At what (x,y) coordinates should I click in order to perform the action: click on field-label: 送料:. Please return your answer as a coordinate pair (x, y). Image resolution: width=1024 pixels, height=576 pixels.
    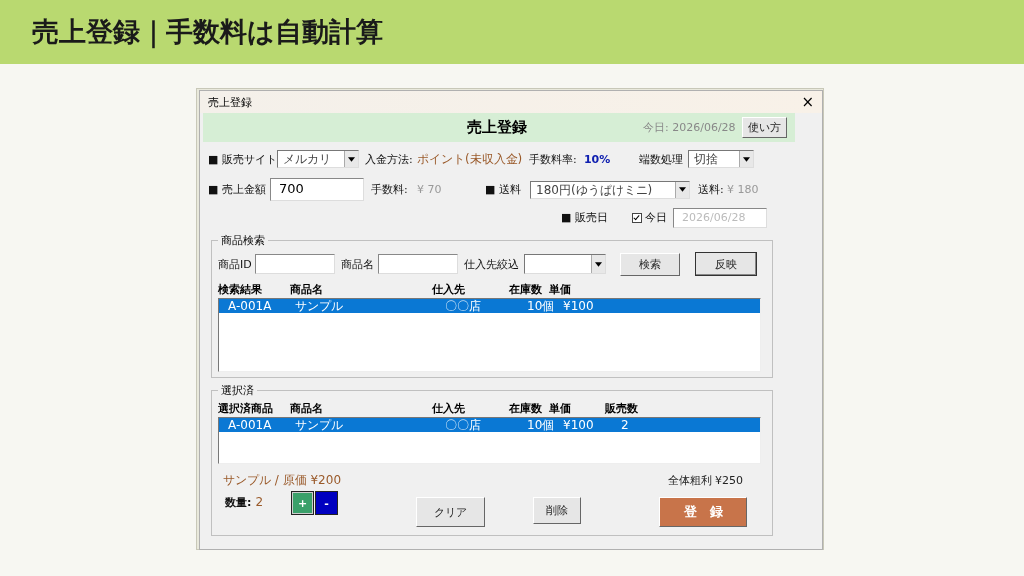
    Looking at the image, I should click on (711, 189).